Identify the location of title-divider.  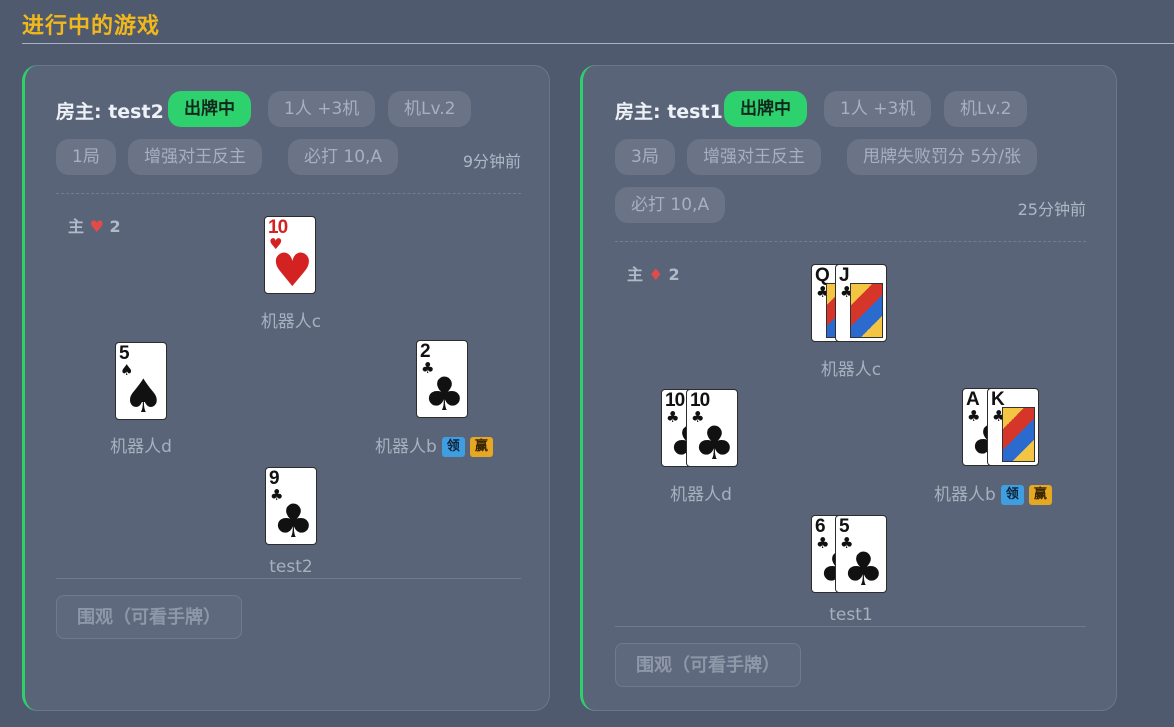
(598, 43).